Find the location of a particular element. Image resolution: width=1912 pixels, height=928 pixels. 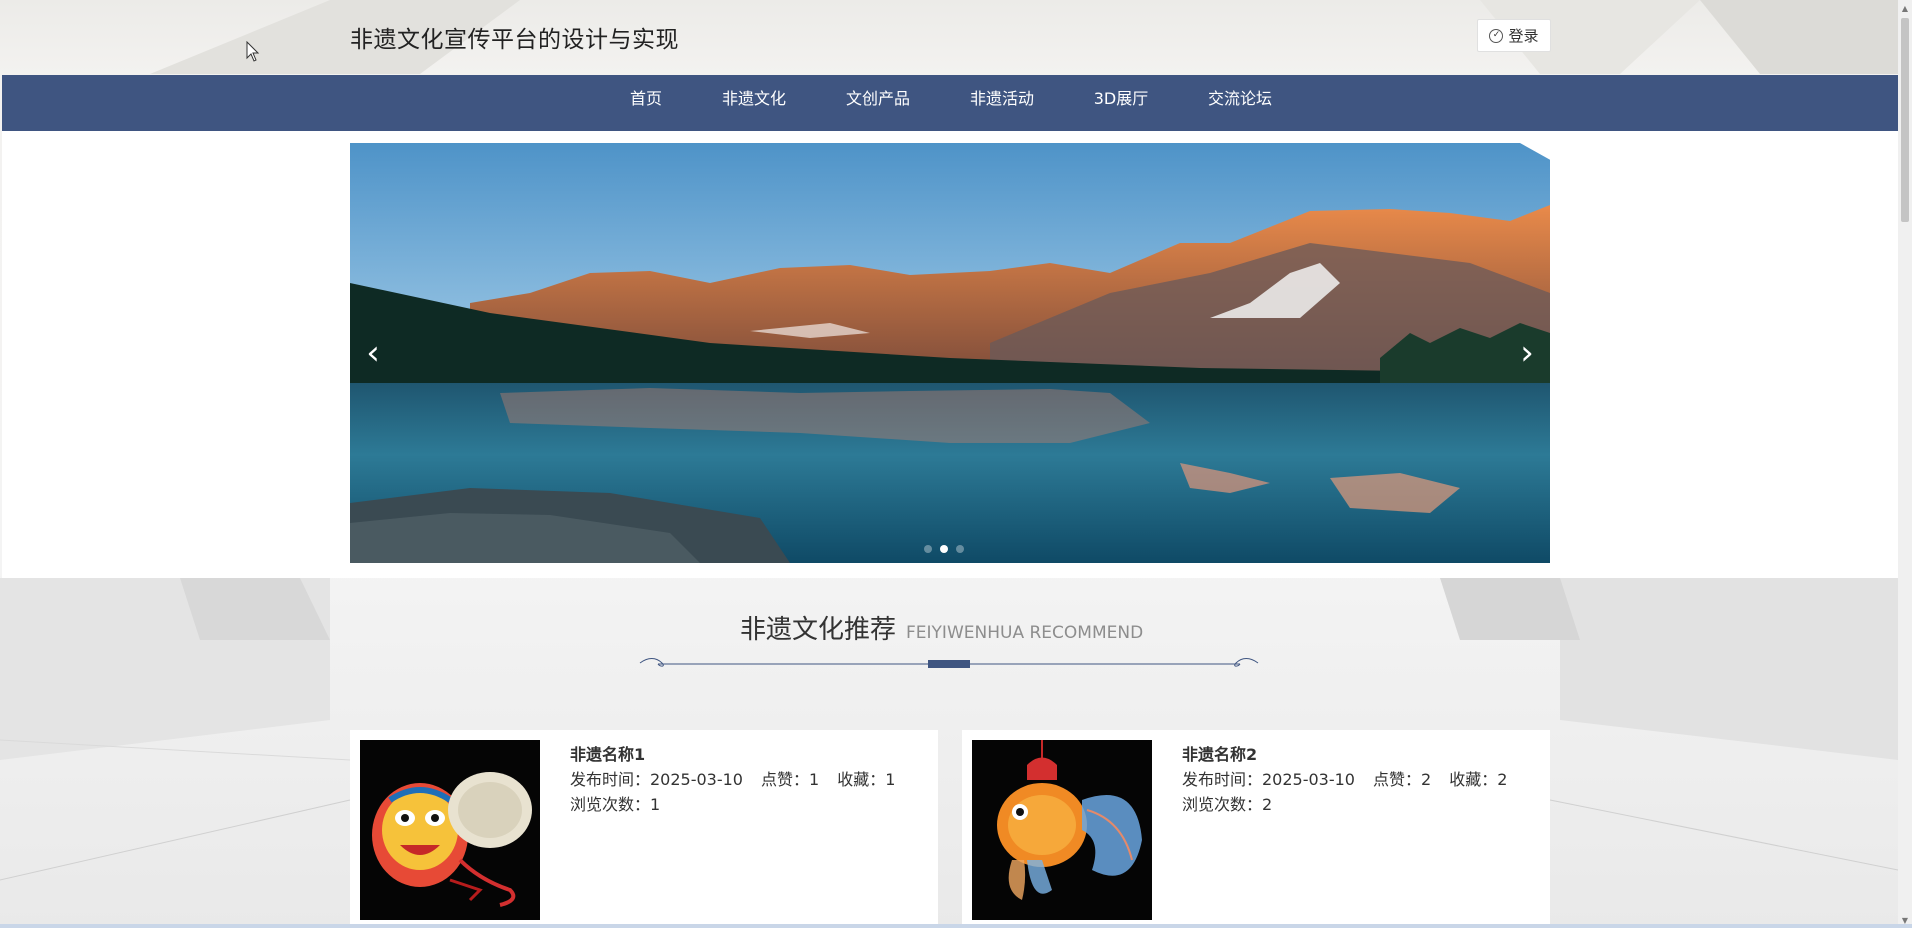

check-circle-icon: ✓ is located at coordinates (1496, 35).